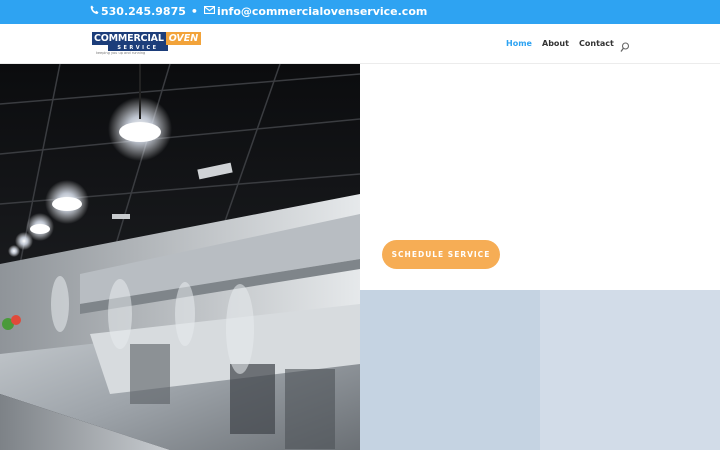 The height and width of the screenshot is (450, 720). I want to click on phone-icon, so click(94, 11).